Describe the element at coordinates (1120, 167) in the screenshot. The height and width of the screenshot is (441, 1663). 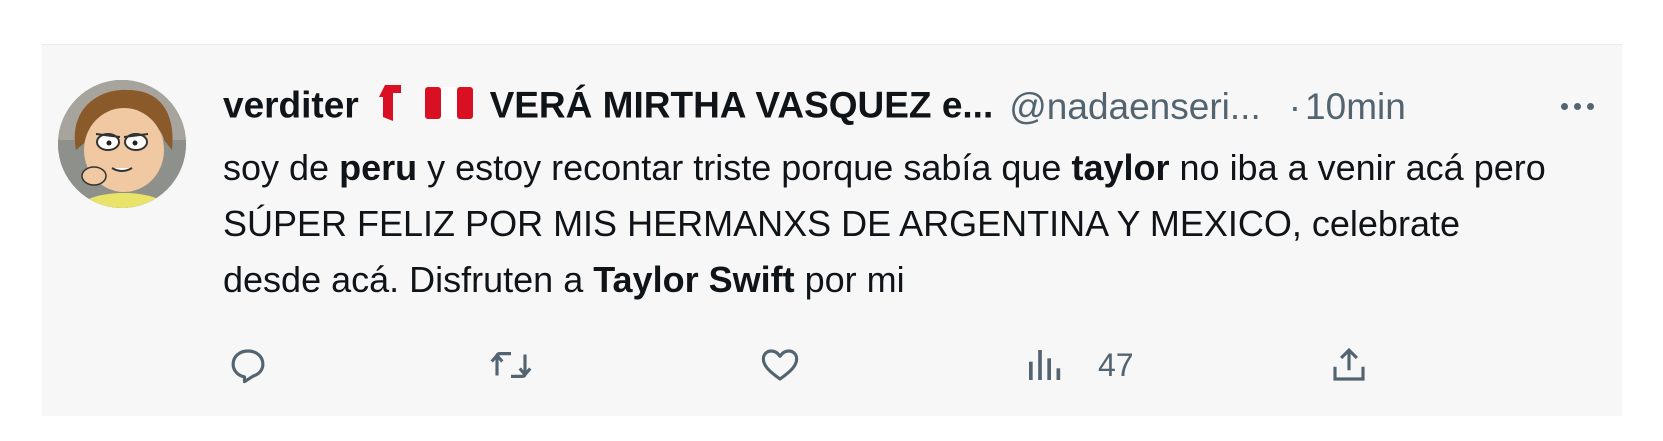
I see `tweet-text-highlight: taylor` at that location.